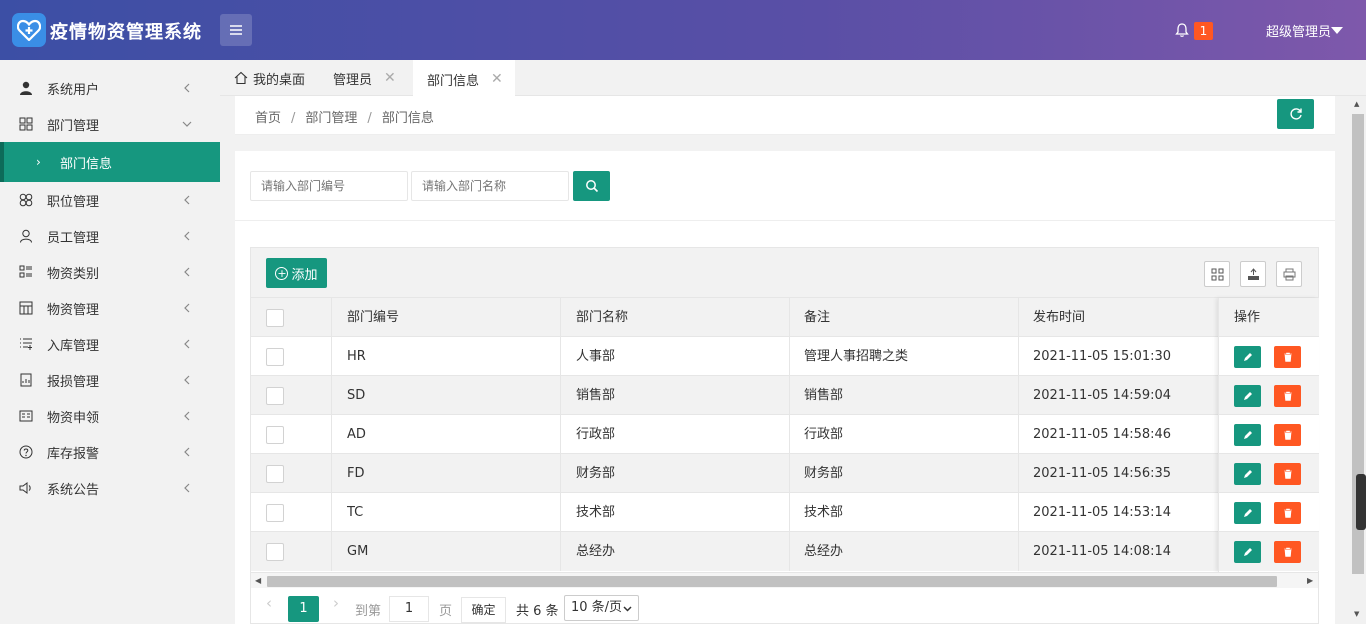 The image size is (1366, 624). Describe the element at coordinates (1253, 274) in the screenshot. I see `export-button` at that location.